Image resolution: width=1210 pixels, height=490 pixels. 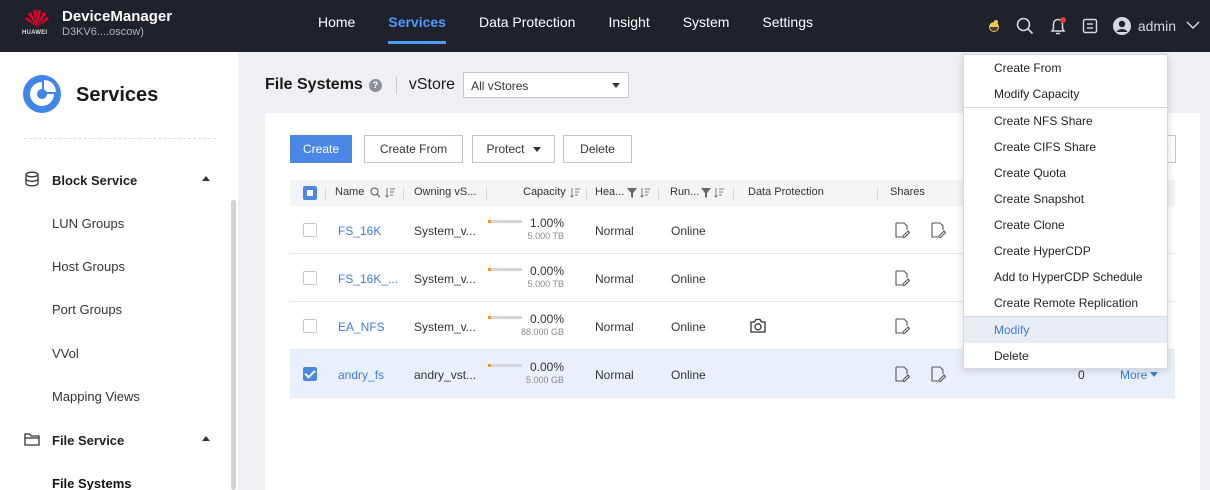 What do you see at coordinates (787, 26) in the screenshot?
I see `nav-settings: Settings` at bounding box center [787, 26].